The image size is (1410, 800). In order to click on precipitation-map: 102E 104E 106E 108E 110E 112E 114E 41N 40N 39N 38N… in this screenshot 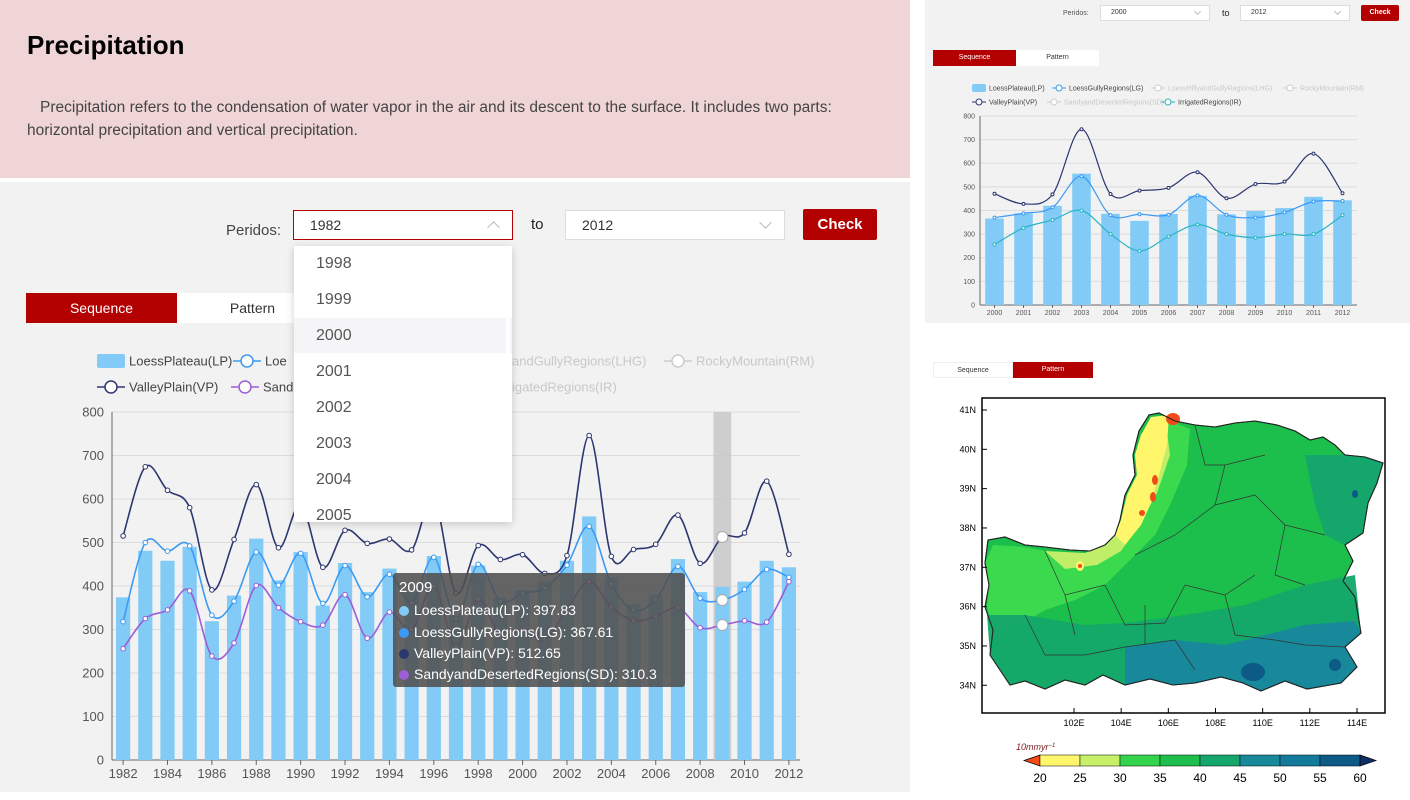, I will do `click(1172, 591)`.